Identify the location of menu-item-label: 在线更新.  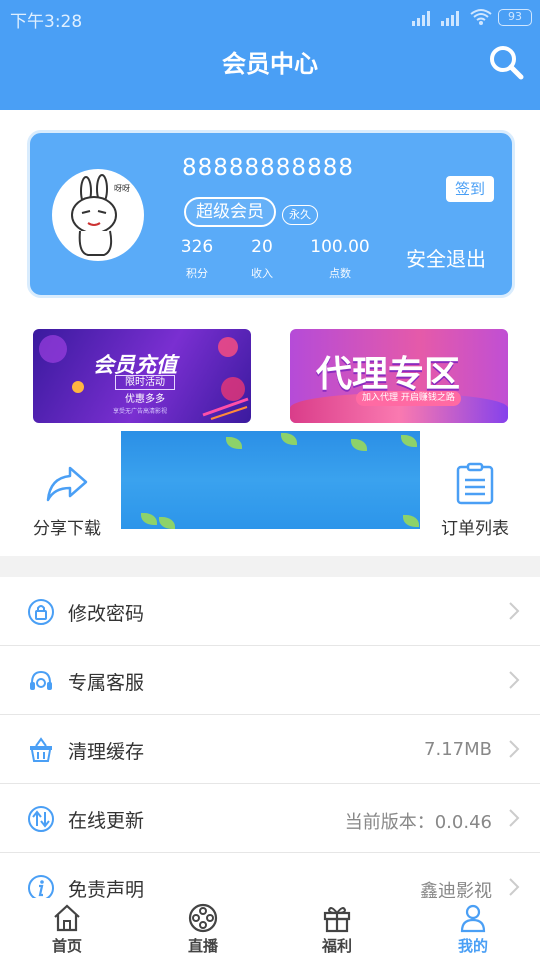
(106, 821).